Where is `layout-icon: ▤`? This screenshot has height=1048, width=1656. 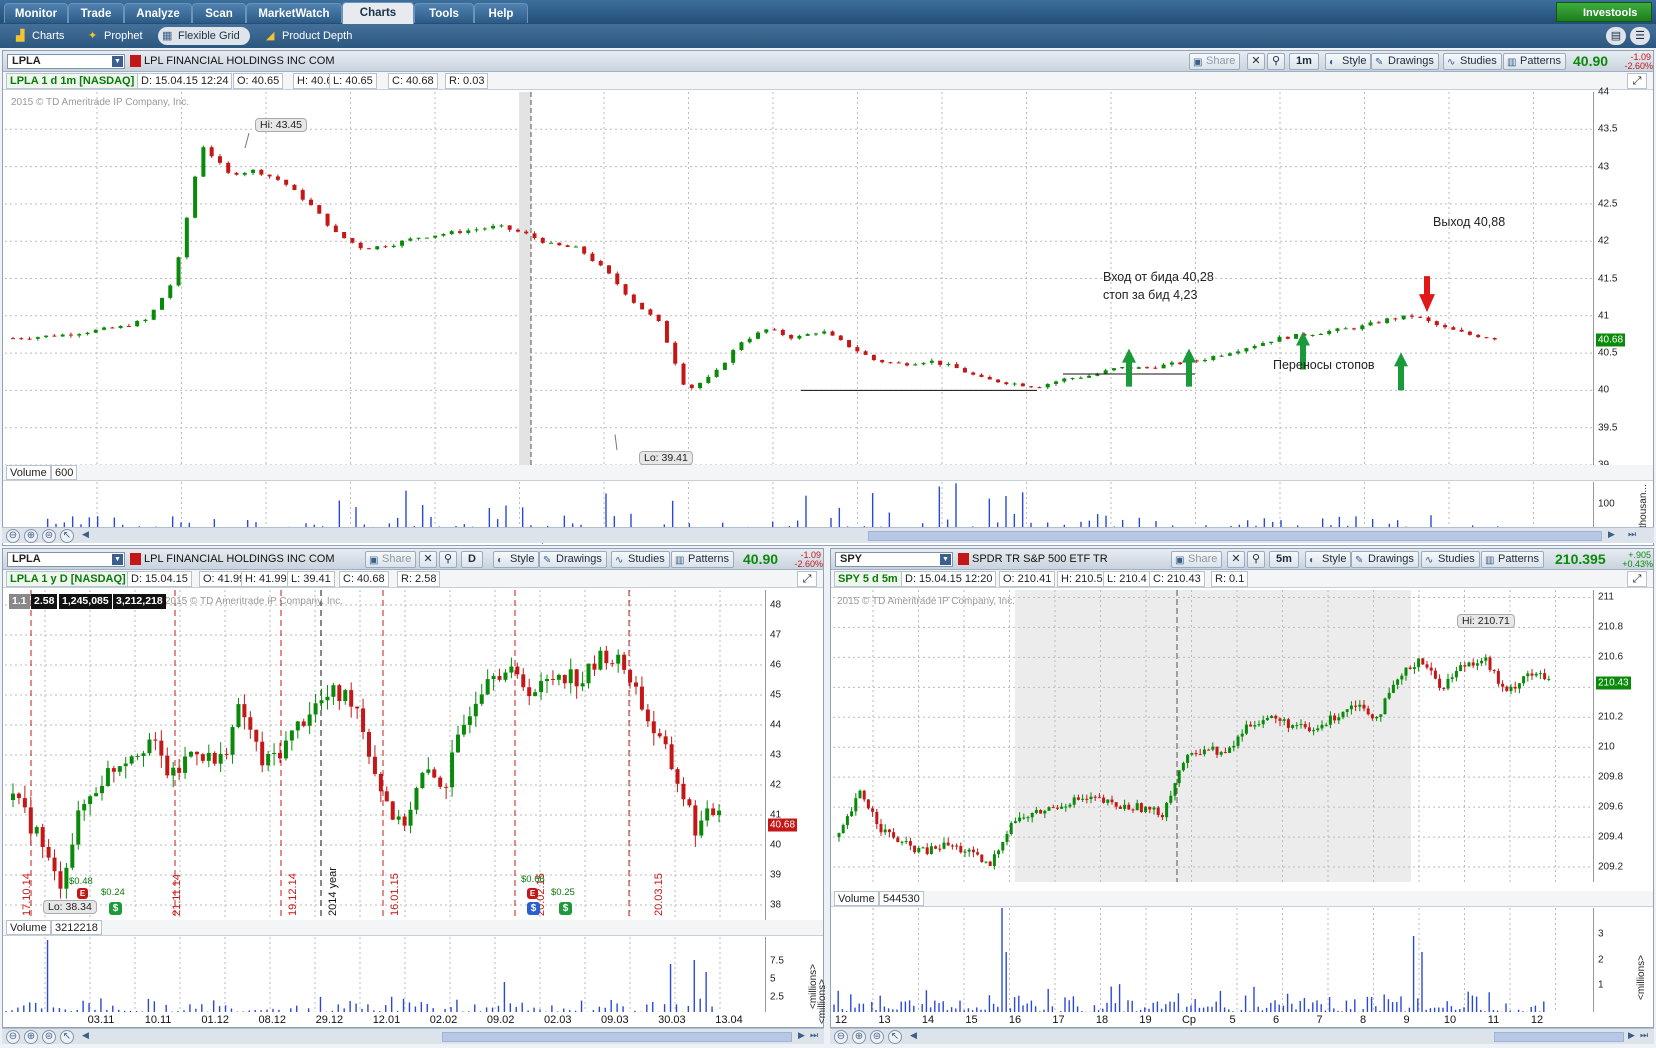
layout-icon: ▤ is located at coordinates (1616, 36).